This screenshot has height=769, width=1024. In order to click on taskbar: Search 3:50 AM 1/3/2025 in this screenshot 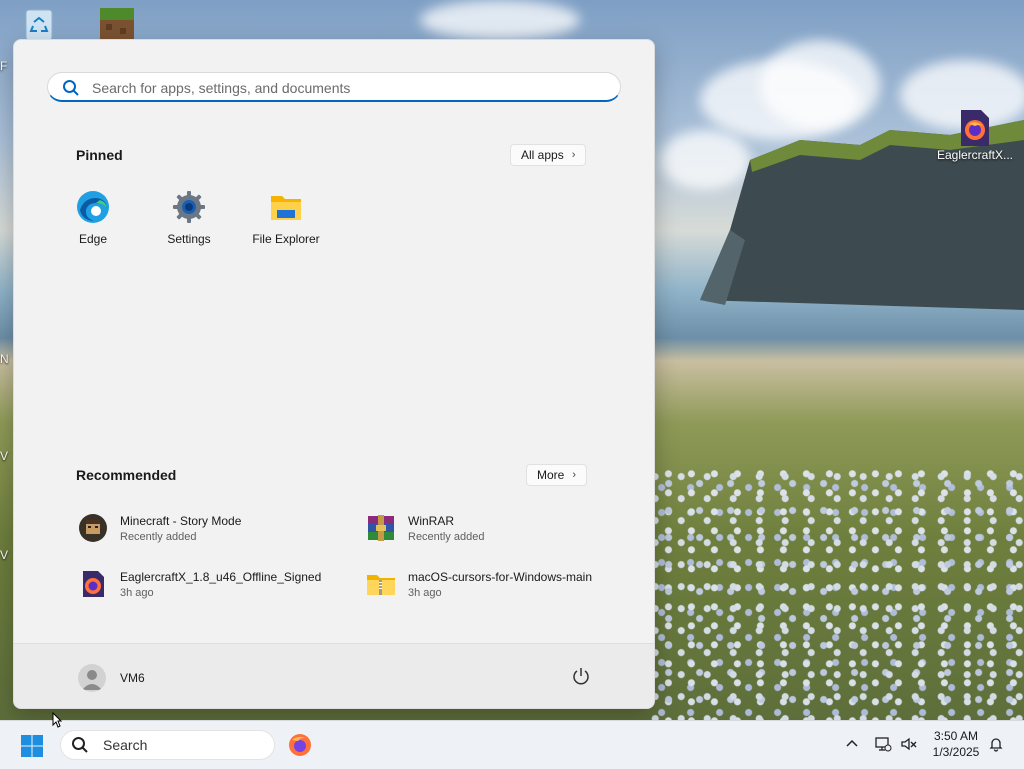, I will do `click(512, 744)`.